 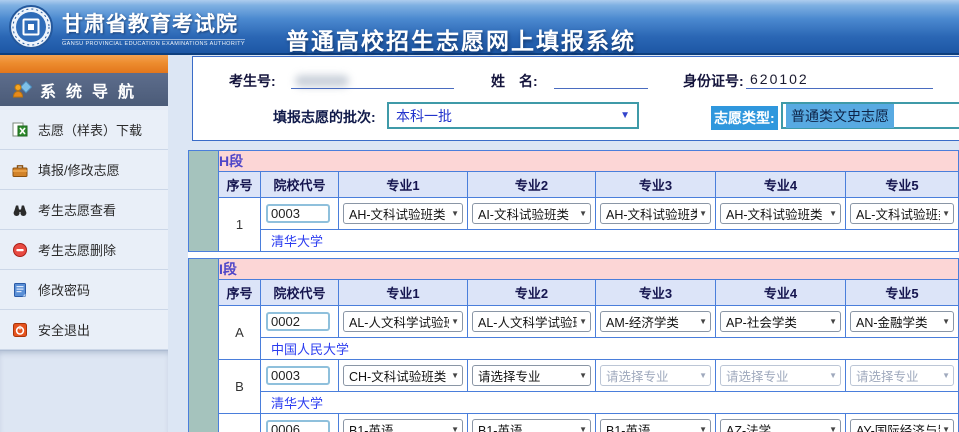 I want to click on major-select: AN-金融学类 ▼, so click(x=902, y=321).